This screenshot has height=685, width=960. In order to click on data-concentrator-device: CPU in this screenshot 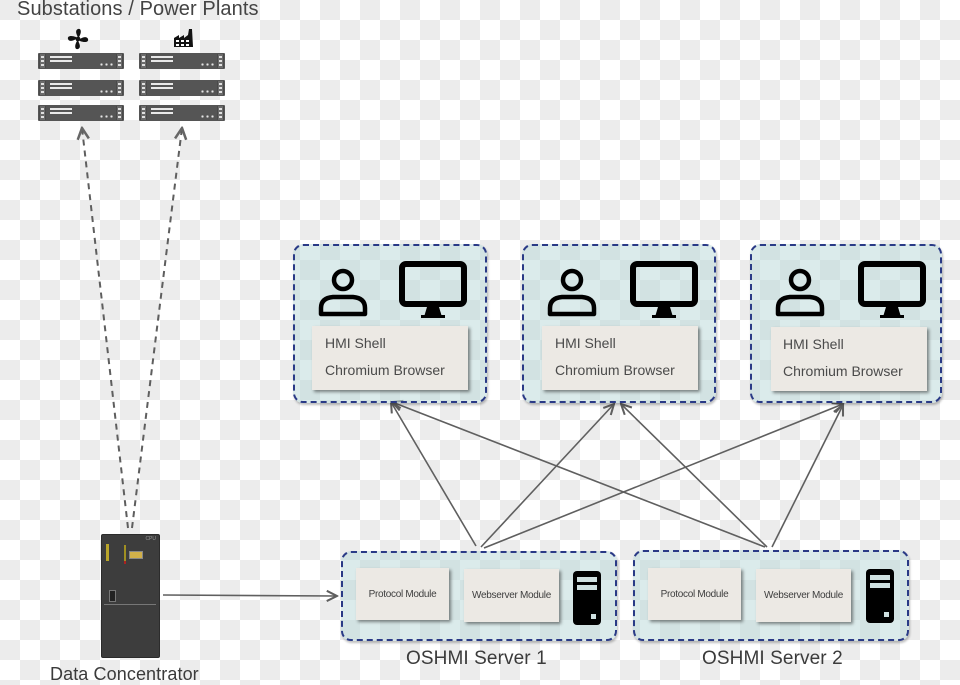, I will do `click(130, 596)`.